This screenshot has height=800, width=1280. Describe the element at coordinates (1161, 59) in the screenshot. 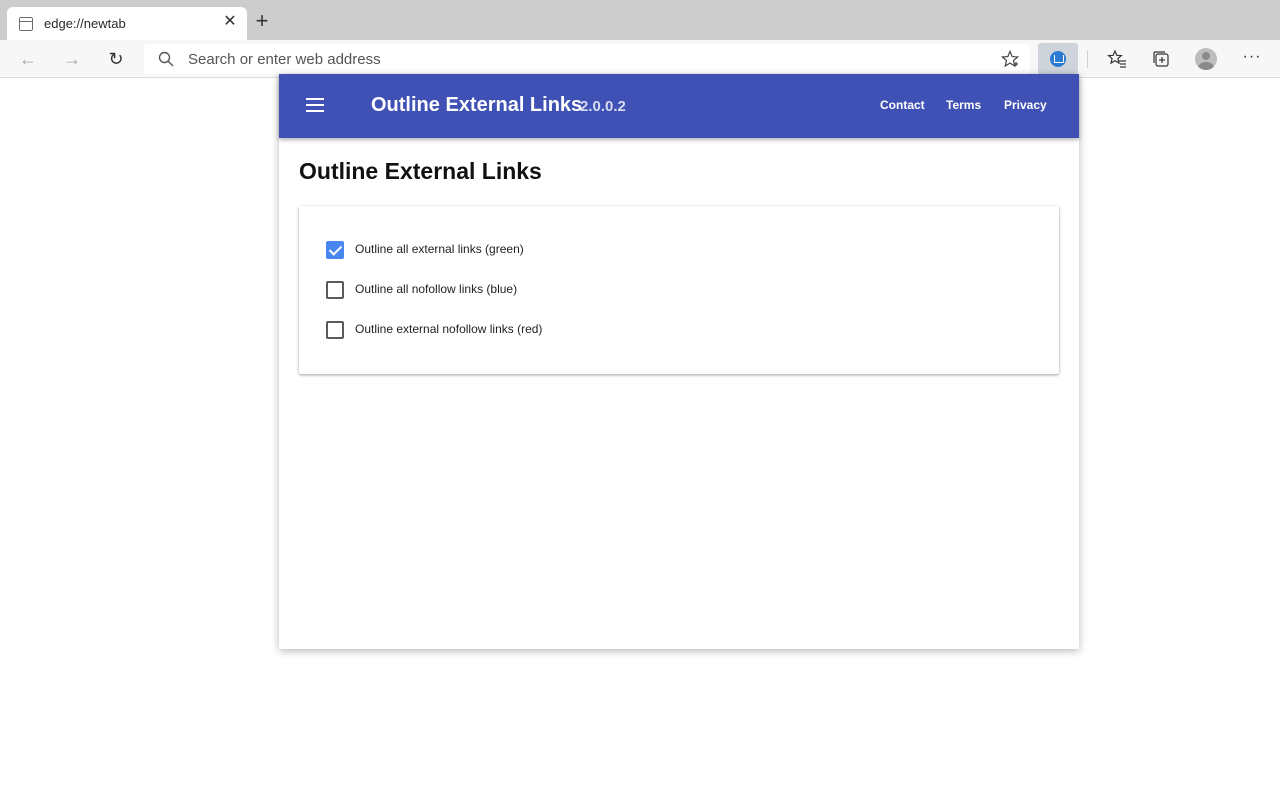

I see `collections-icon` at that location.